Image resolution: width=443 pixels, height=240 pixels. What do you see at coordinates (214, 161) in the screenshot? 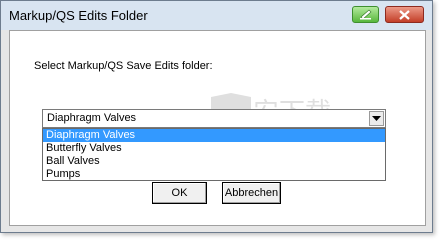
I see `option-ball-valves: Ball Valves` at bounding box center [214, 161].